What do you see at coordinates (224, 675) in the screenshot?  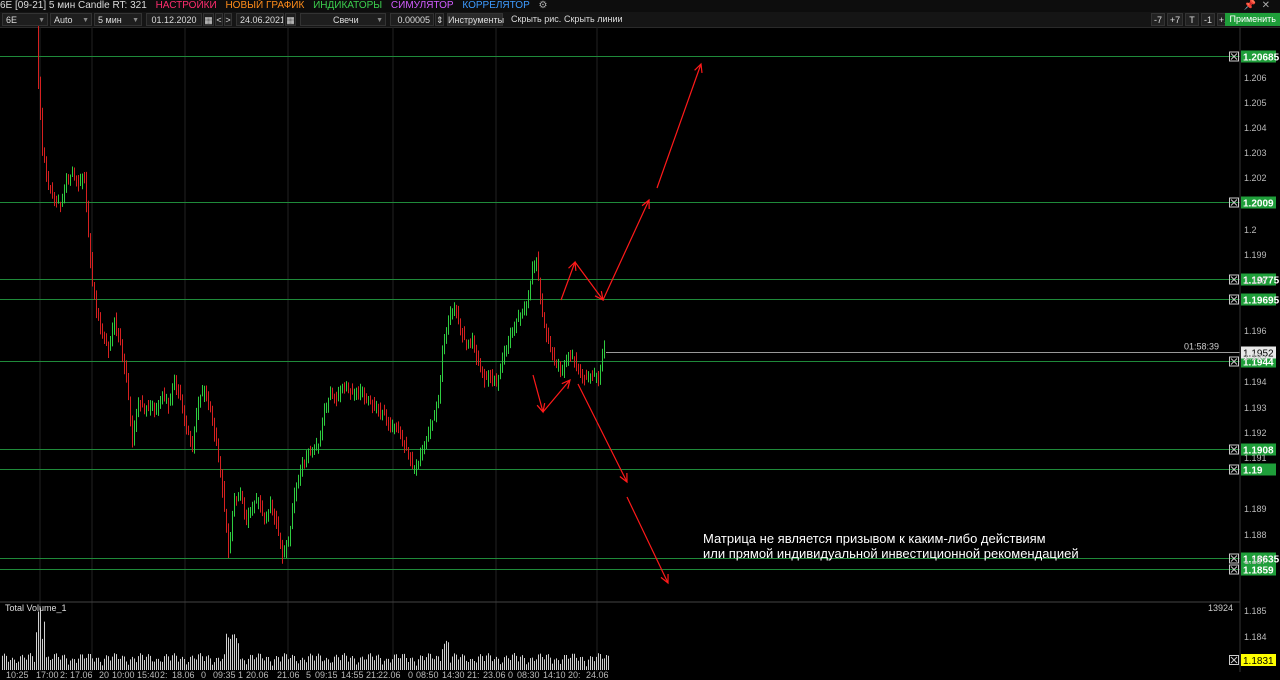 I see `time-tick-label: 09:35` at bounding box center [224, 675].